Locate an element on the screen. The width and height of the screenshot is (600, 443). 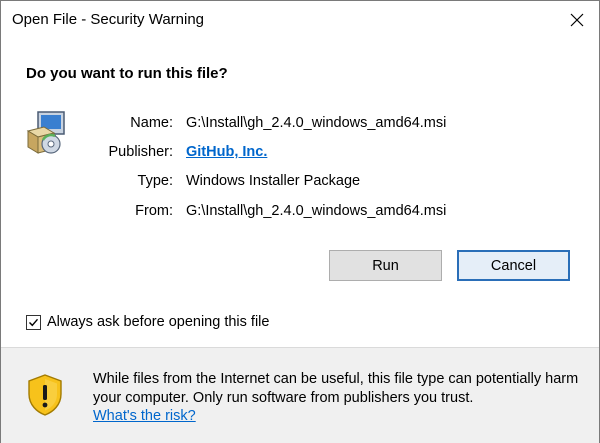
close-icon is located at coordinates (576, 20).